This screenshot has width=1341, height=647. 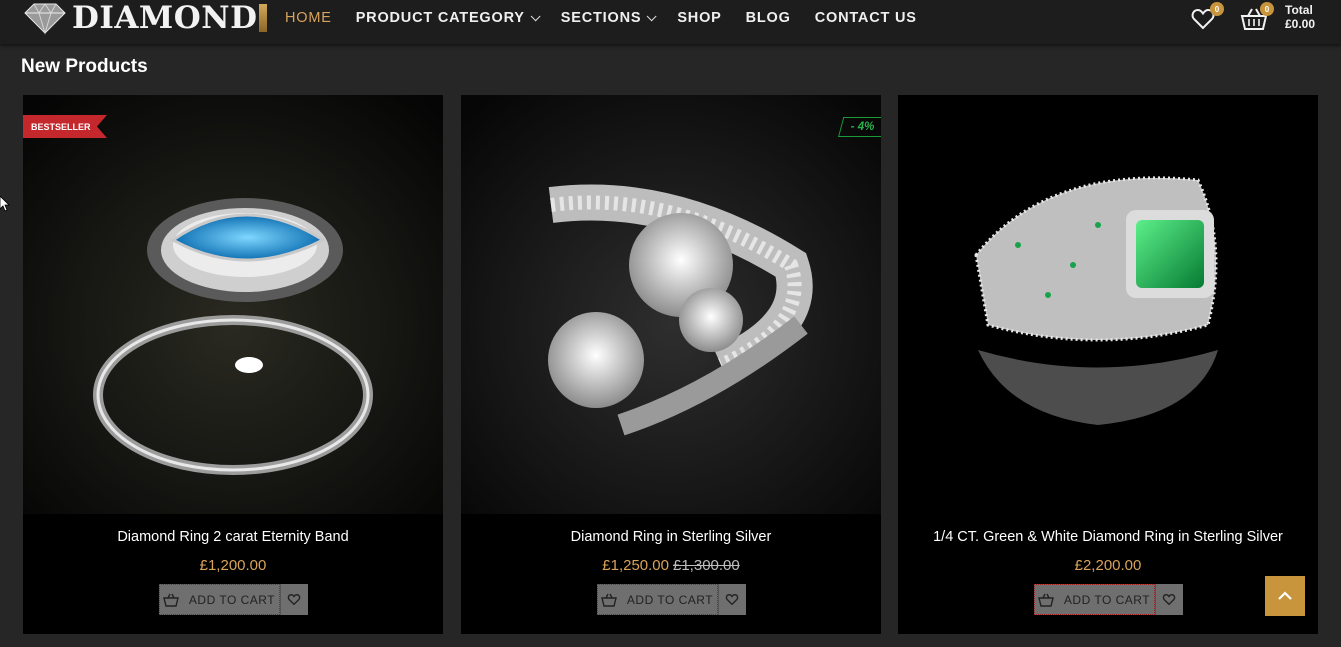 I want to click on wishlist-count-badge: 0, so click(x=1217, y=9).